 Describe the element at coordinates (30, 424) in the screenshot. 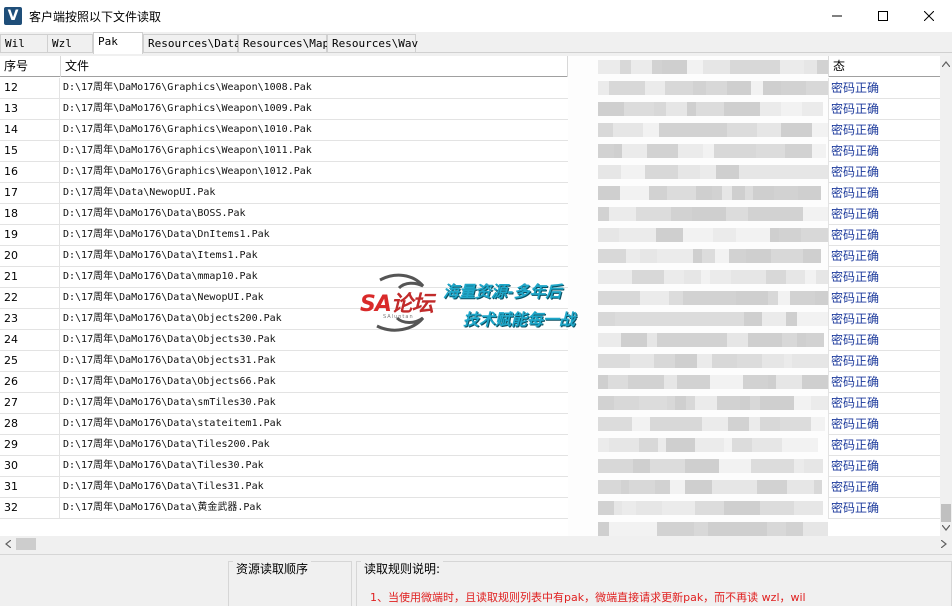

I see `row-seq: 28` at that location.